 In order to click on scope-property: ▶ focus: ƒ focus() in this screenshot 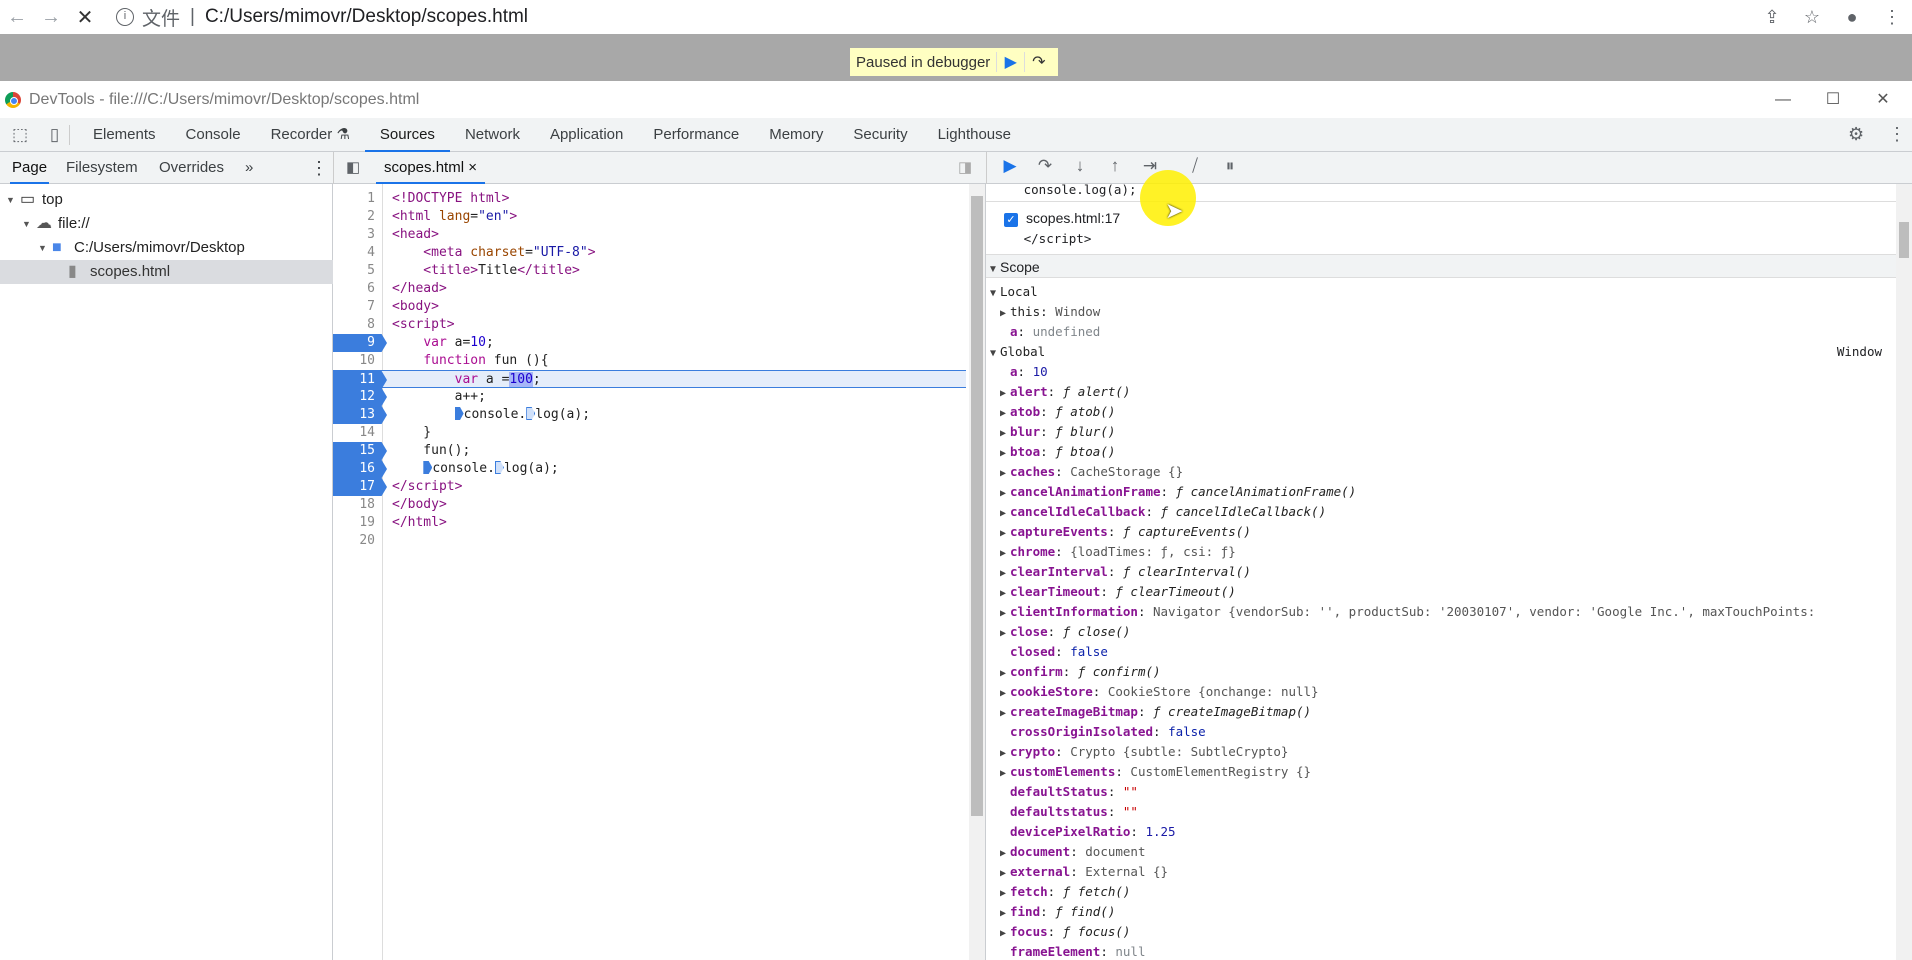, I will do `click(1441, 932)`.